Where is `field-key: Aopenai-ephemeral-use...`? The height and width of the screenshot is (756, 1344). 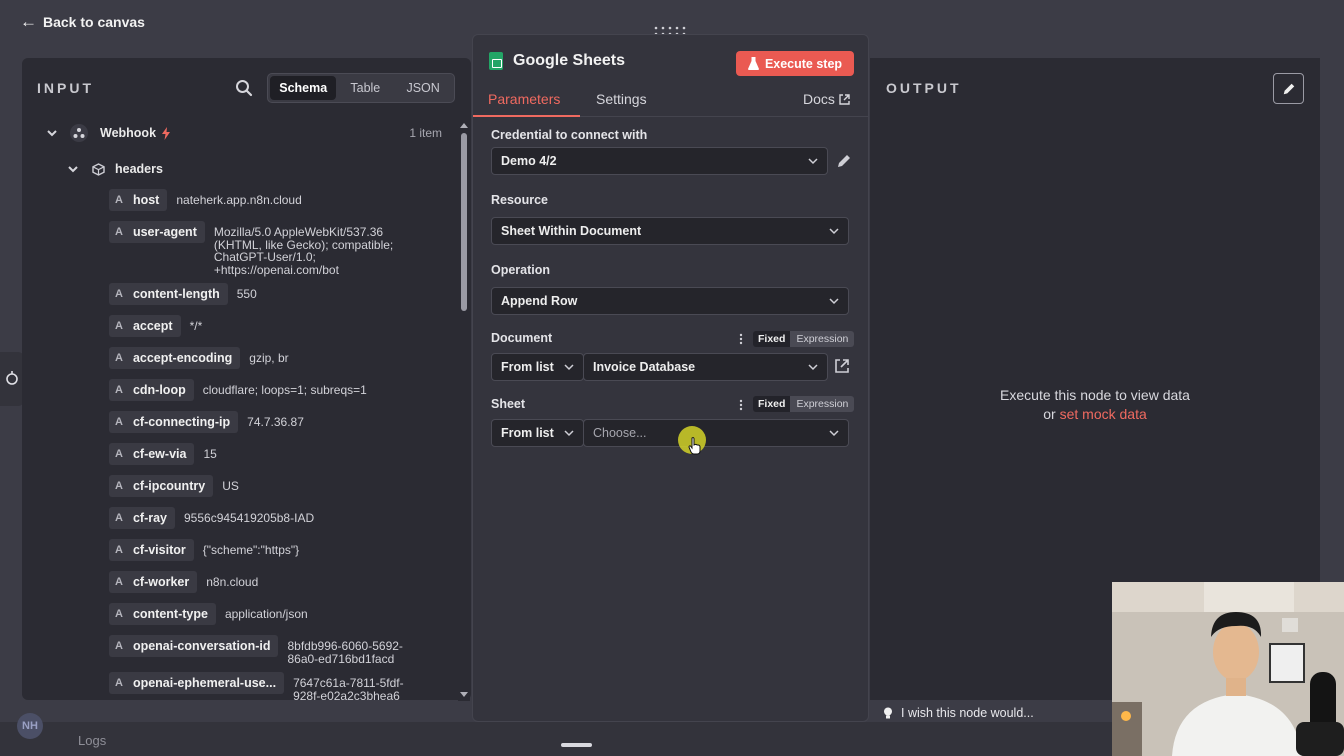 field-key: Aopenai-ephemeral-use... is located at coordinates (197, 683).